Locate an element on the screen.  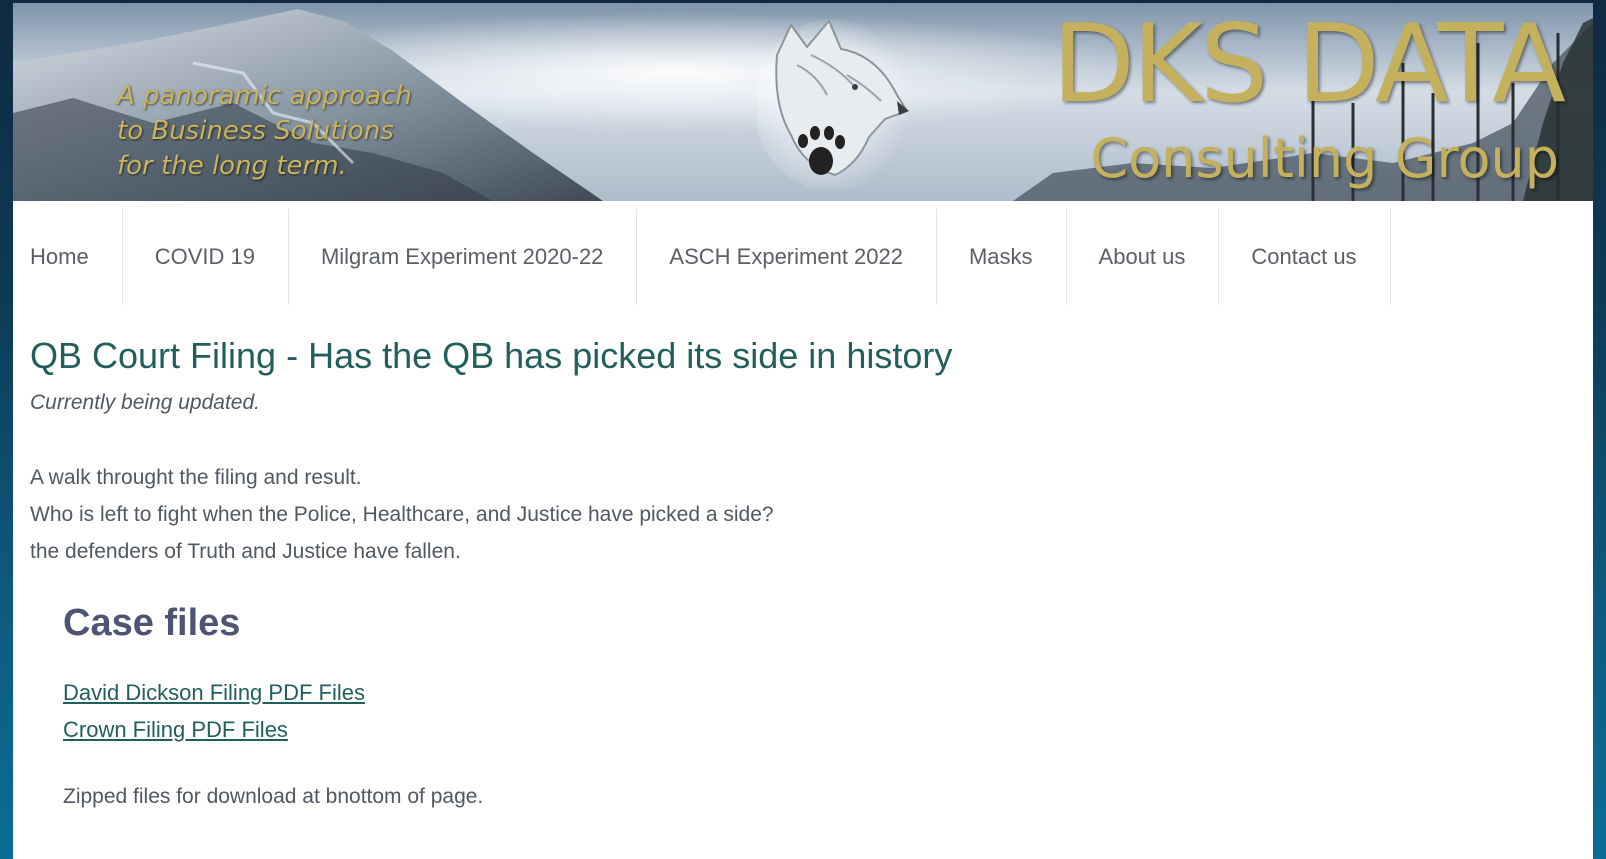
nav-item-covid-19: COVID 19 is located at coordinates (206, 257).